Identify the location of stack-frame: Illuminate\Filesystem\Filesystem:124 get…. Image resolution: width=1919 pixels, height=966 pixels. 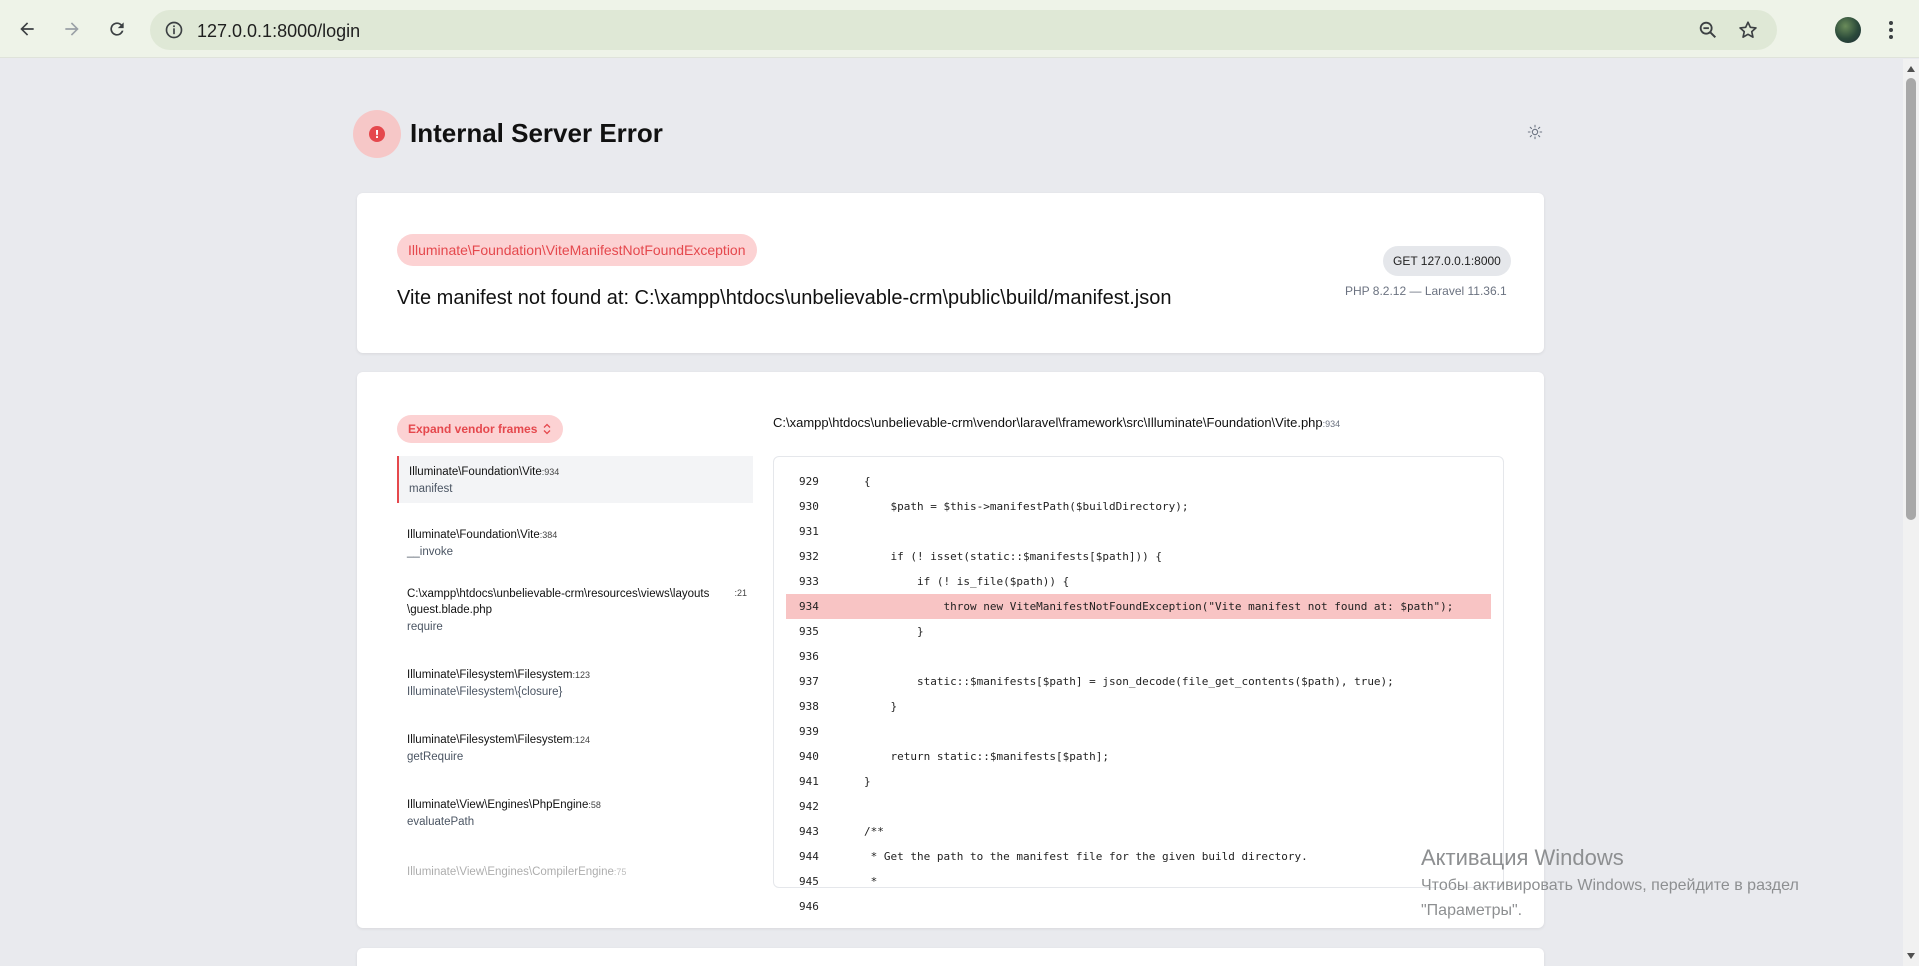
(575, 746).